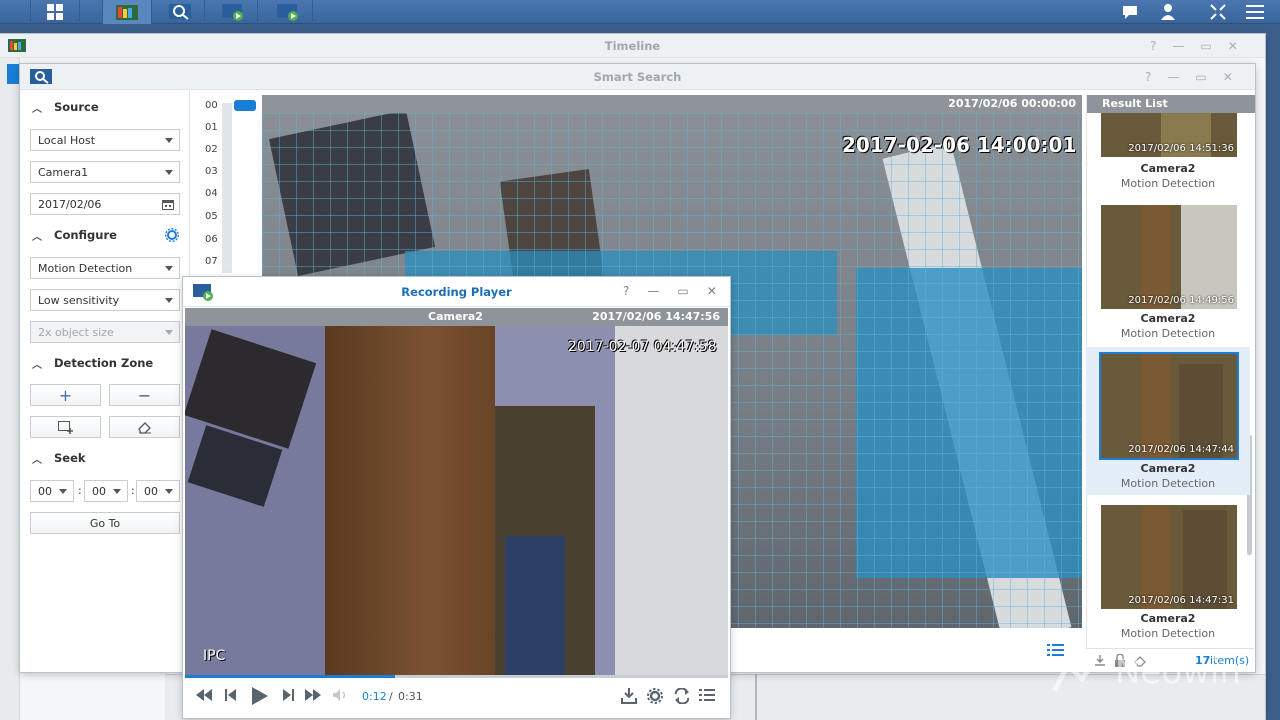 This screenshot has height=720, width=1280. Describe the element at coordinates (1135, 103) in the screenshot. I see `result-list-title: Result List` at that location.